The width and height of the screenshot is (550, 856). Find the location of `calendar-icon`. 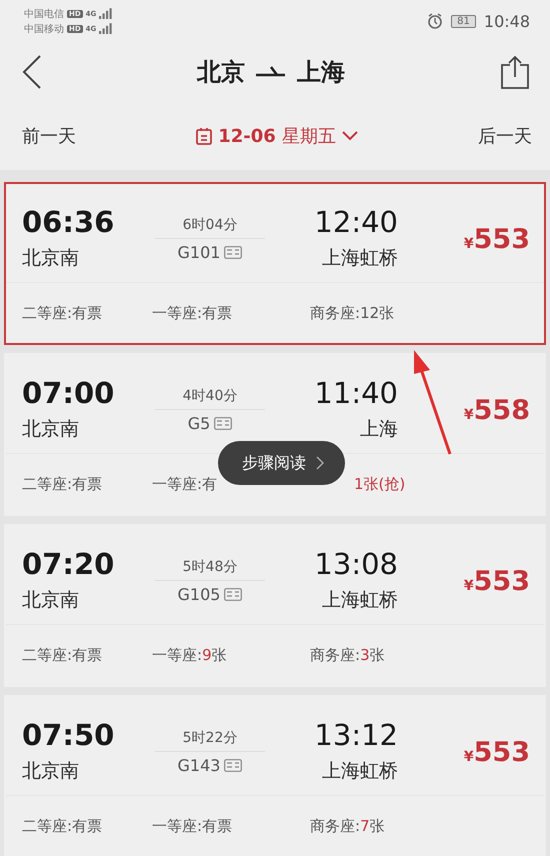

calendar-icon is located at coordinates (204, 136).